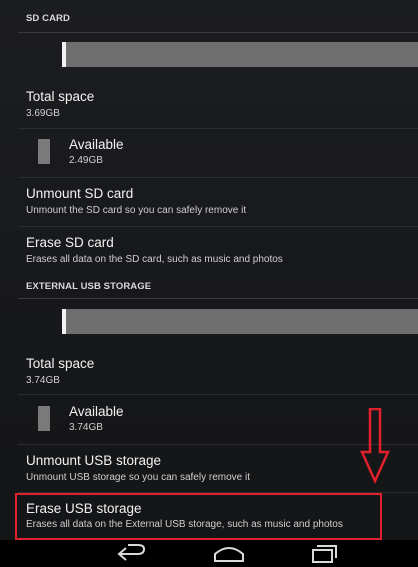 This screenshot has height=567, width=418. I want to click on usb-available-value: 3.74GB, so click(86, 427).